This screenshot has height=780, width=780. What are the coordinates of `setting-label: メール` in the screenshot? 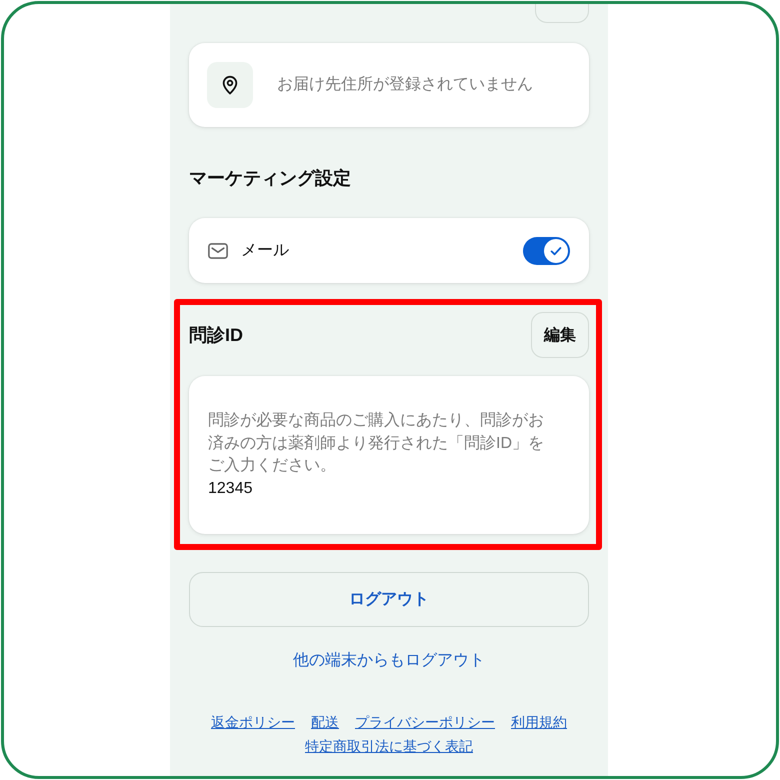 It's located at (265, 251).